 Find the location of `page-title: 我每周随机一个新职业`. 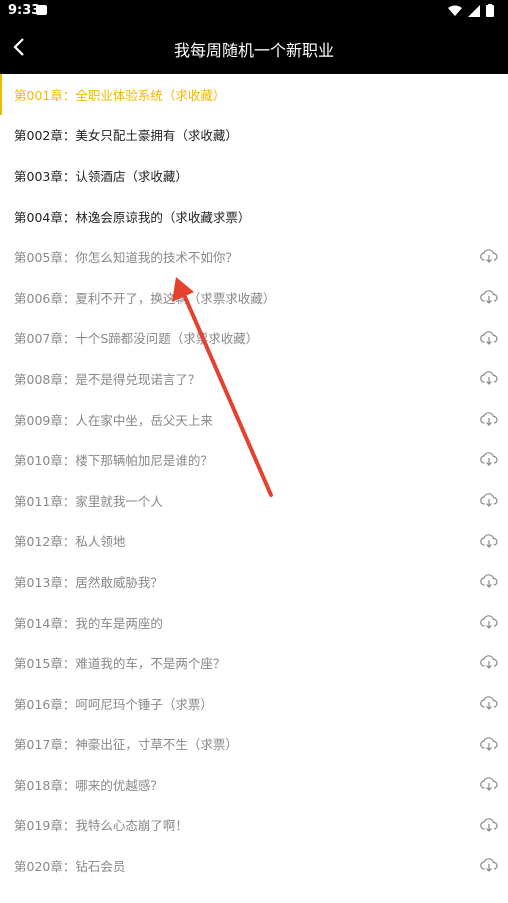

page-title: 我每周随机一个新职业 is located at coordinates (253, 50).